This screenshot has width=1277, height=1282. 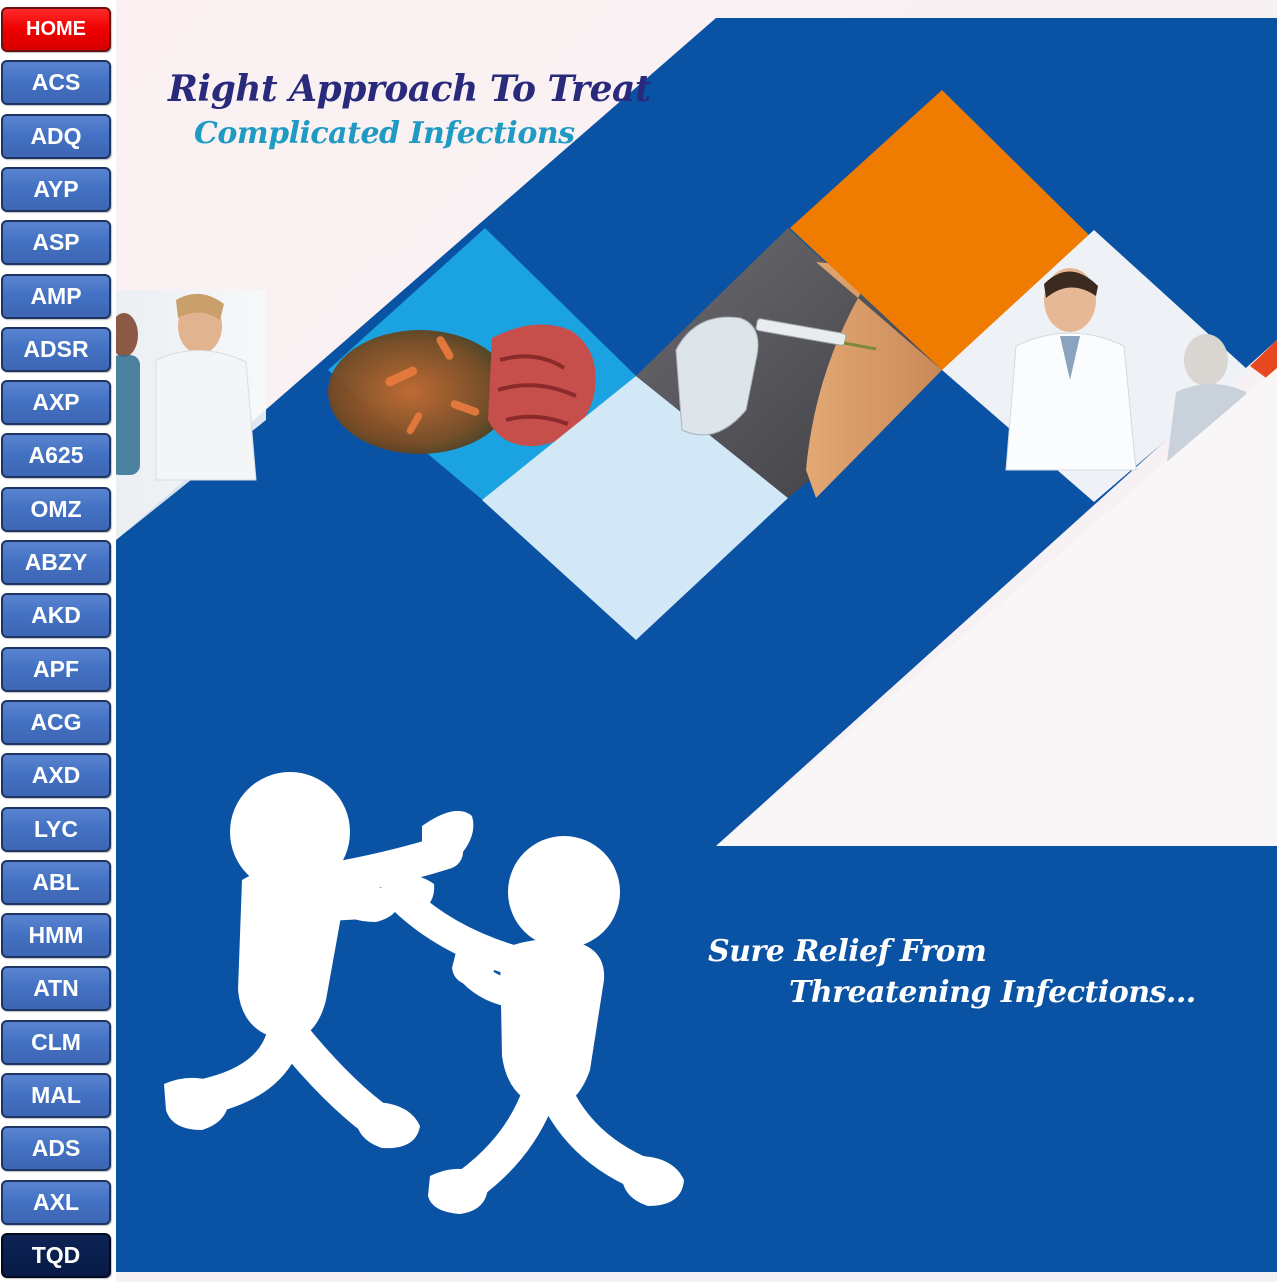 I want to click on nav-button-mal: MAL, so click(x=56, y=1095).